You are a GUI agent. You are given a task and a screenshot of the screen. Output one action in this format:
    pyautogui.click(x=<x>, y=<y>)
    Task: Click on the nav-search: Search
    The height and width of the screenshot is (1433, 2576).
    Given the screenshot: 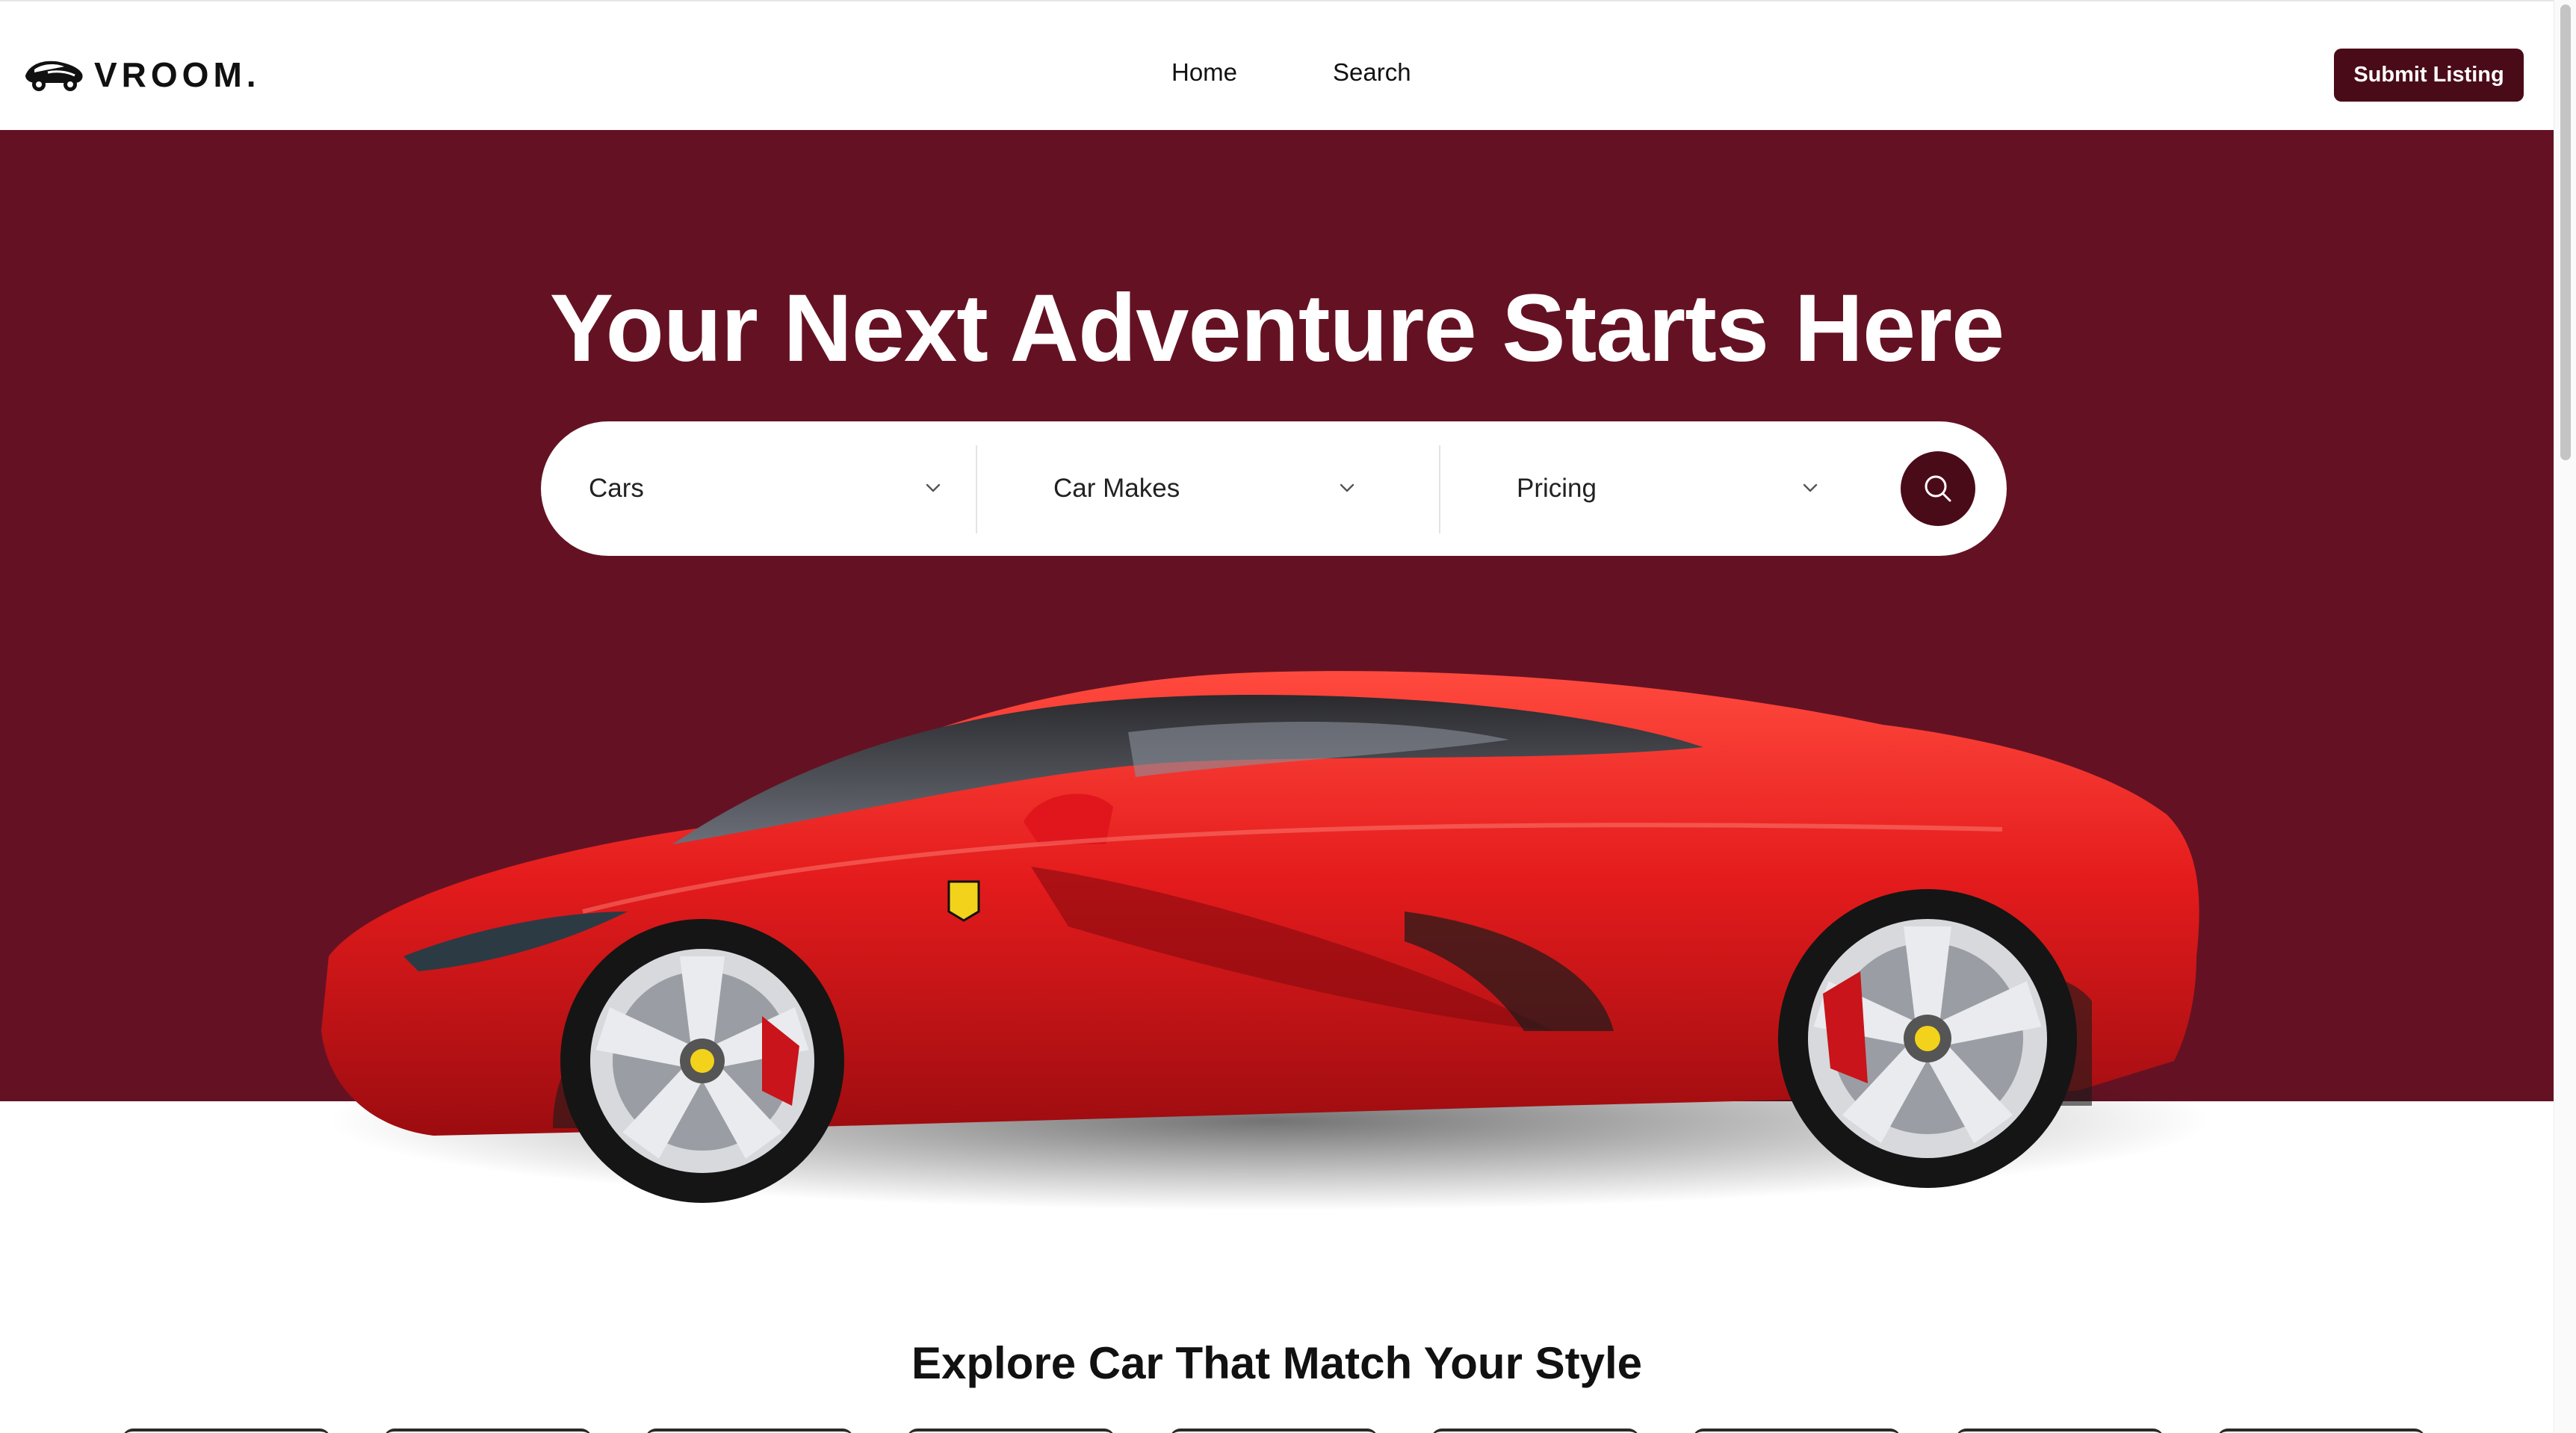 What is the action you would take?
    pyautogui.click(x=1372, y=72)
    